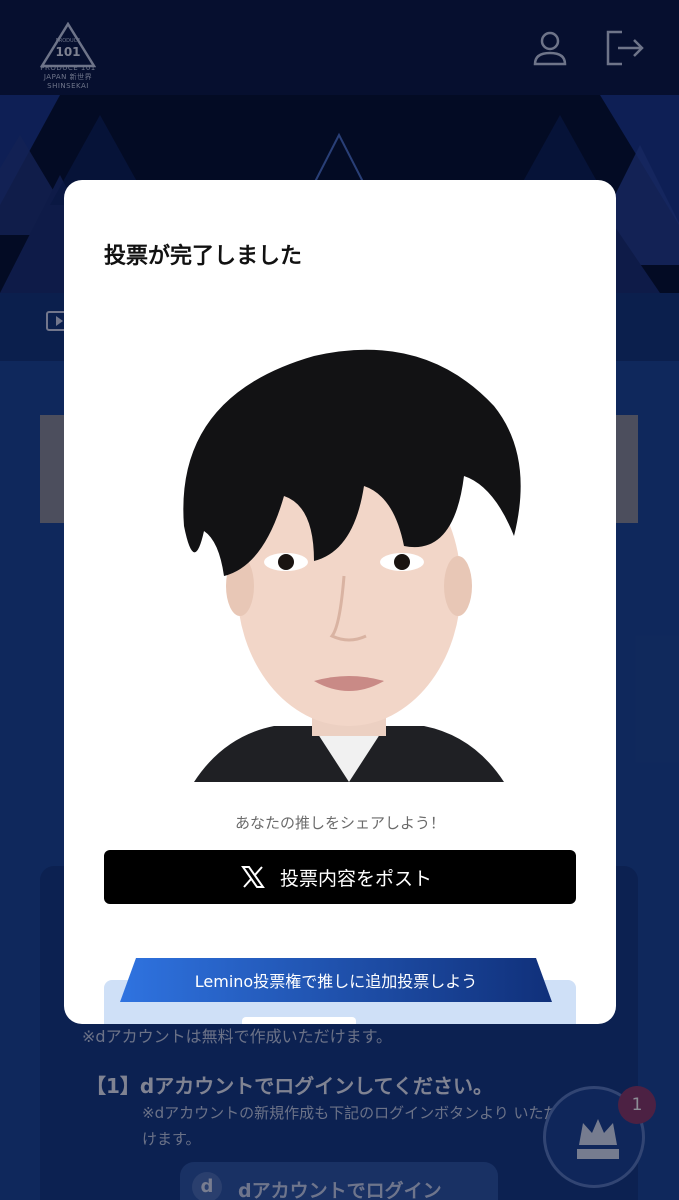 The width and height of the screenshot is (679, 1200). I want to click on post-button-label: 投票内容をポスト, so click(356, 879).